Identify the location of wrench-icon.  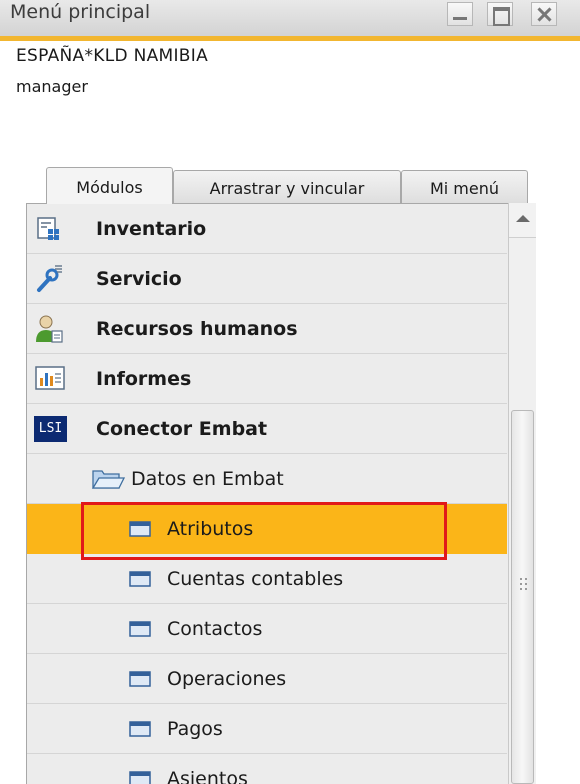
(49, 278).